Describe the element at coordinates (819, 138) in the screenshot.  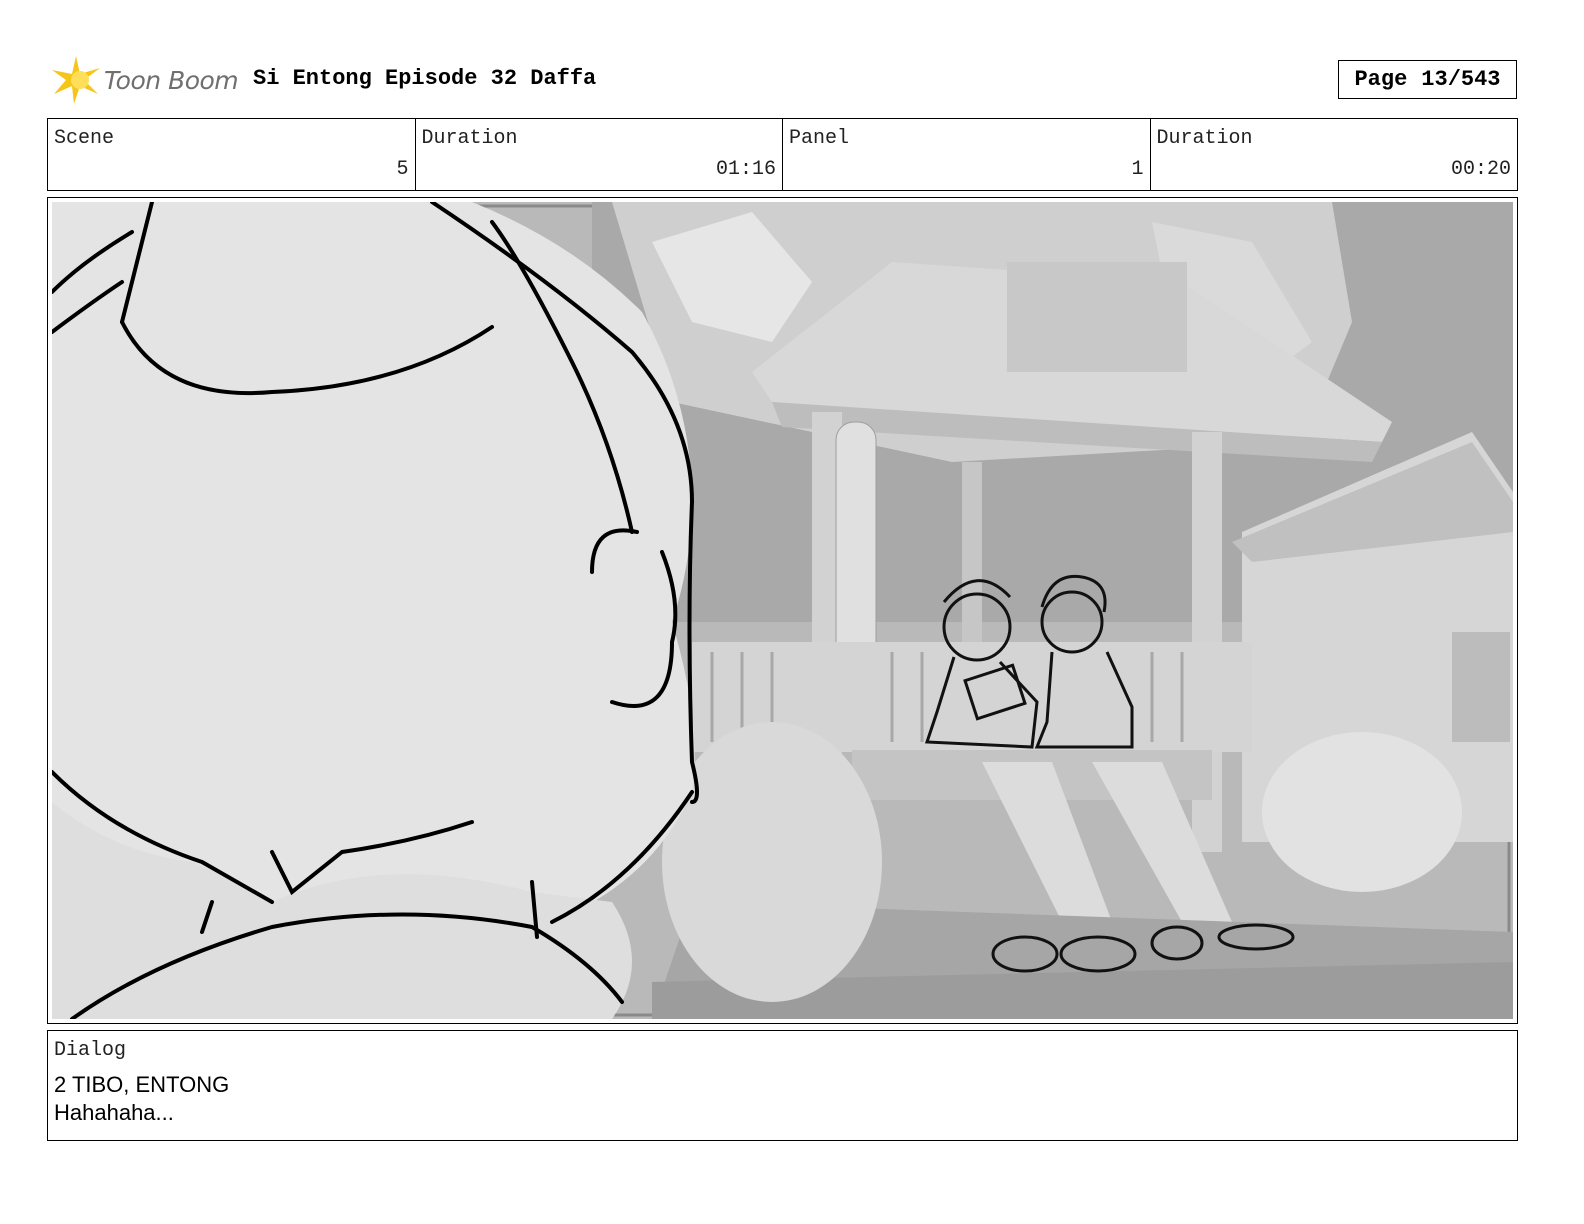
I see `panel-label: Panel` at that location.